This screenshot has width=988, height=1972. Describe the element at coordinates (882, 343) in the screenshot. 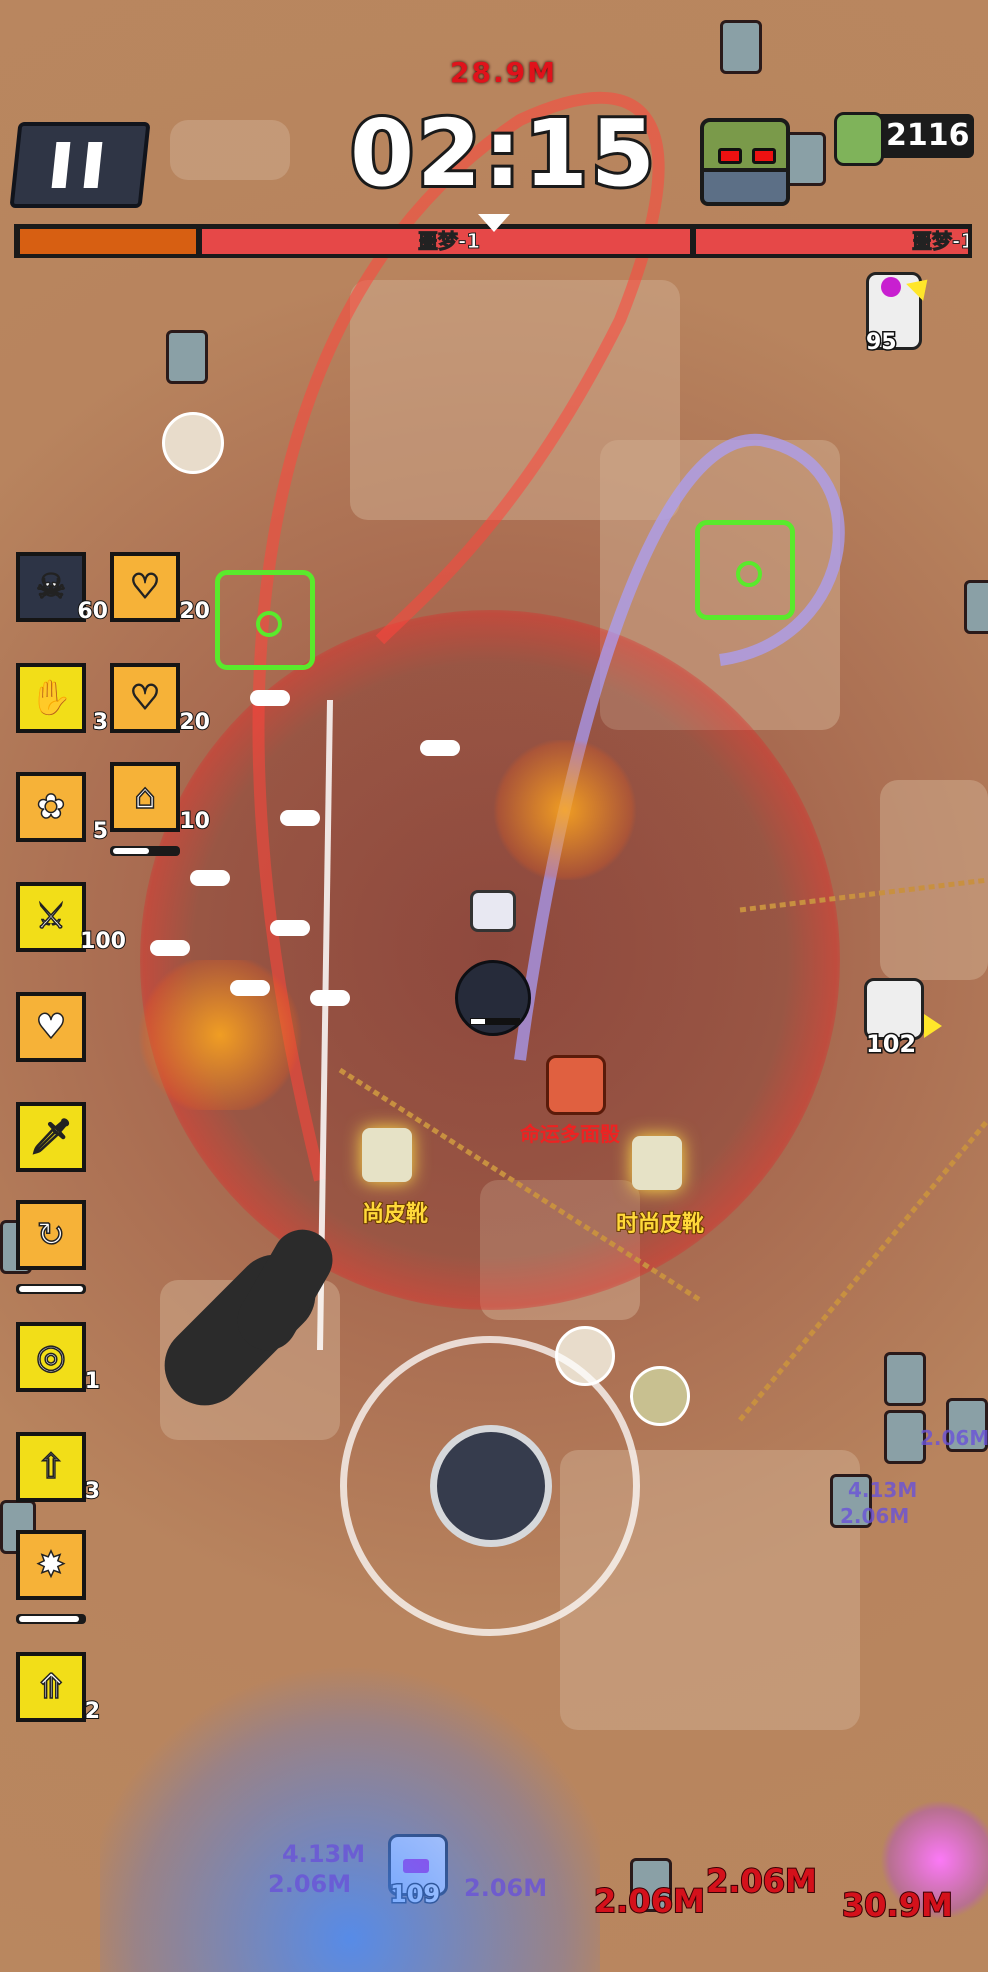

I see `offscreen-count: 95` at that location.